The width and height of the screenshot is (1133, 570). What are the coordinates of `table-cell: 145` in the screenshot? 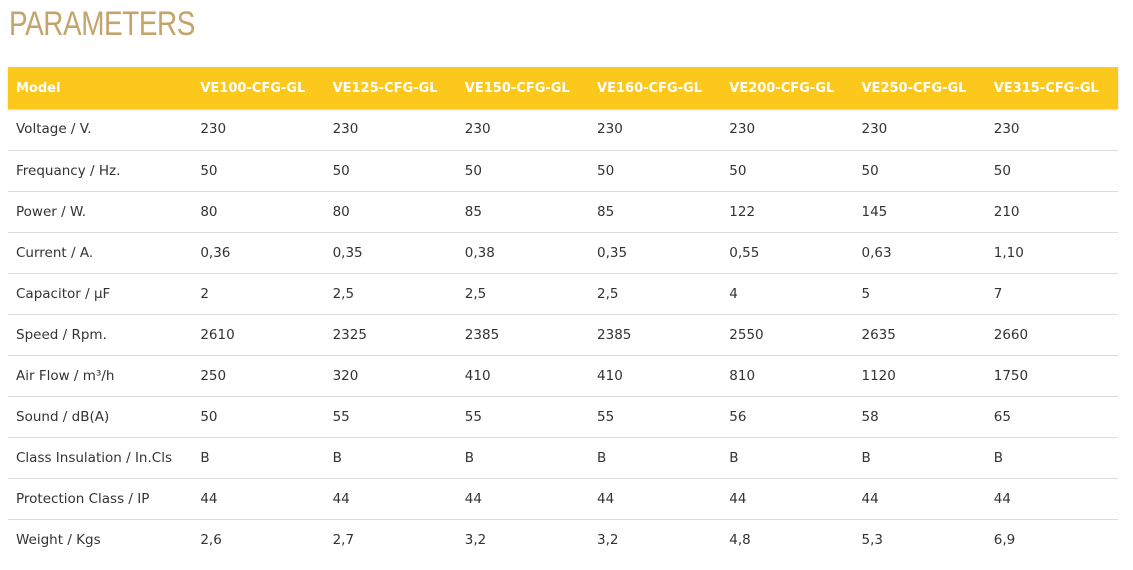 It's located at (874, 211).